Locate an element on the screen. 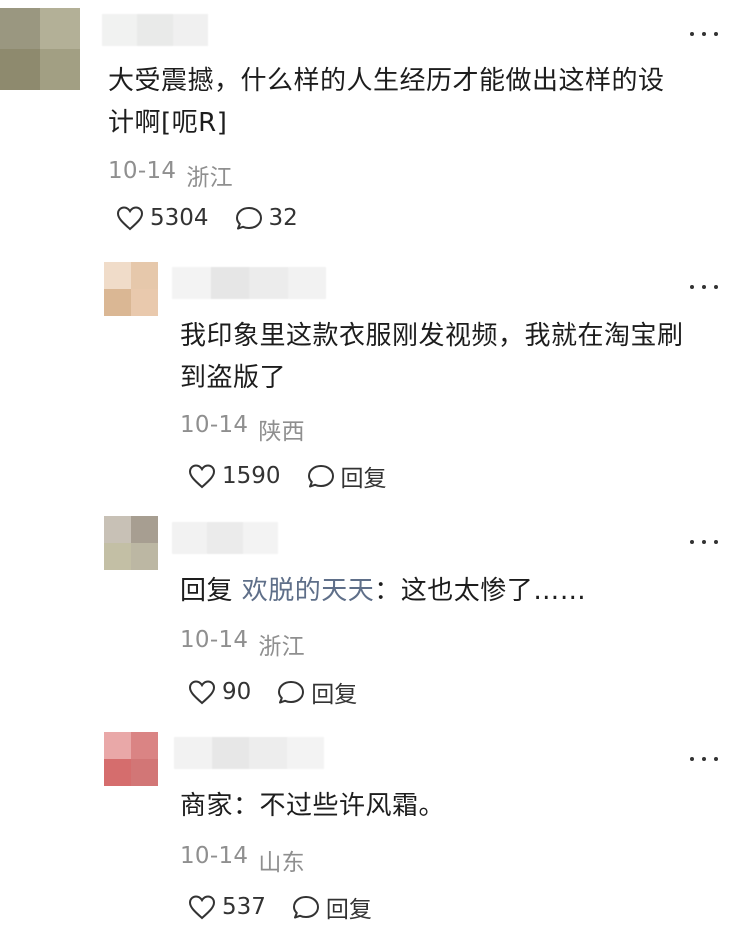 The width and height of the screenshot is (744, 934). comment-text-line: 计啊[呃R] is located at coordinates (168, 123).